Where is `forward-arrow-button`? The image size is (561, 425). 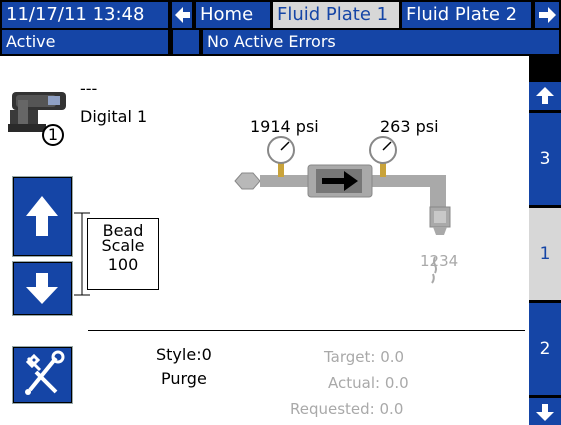
forward-arrow-button is located at coordinates (547, 15).